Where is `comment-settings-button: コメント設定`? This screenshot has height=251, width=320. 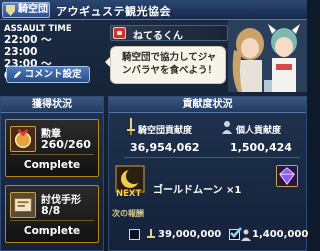 comment-settings-button: コメント設定 is located at coordinates (48, 74).